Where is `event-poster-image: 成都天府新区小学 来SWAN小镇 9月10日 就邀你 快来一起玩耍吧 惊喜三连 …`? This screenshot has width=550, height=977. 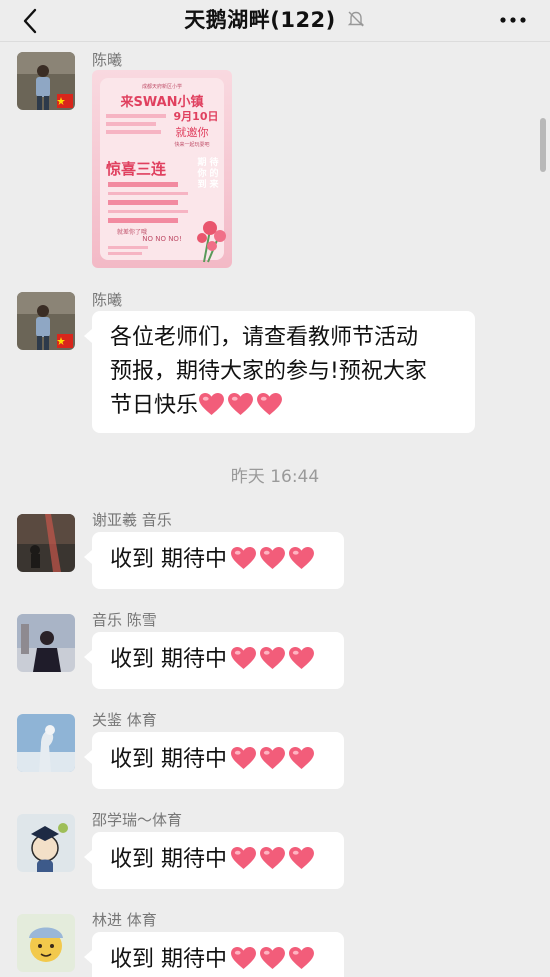 event-poster-image: 成都天府新区小学 来SWAN小镇 9月10日 就邀你 快来一起玩耍吧 惊喜三连 … is located at coordinates (162, 169).